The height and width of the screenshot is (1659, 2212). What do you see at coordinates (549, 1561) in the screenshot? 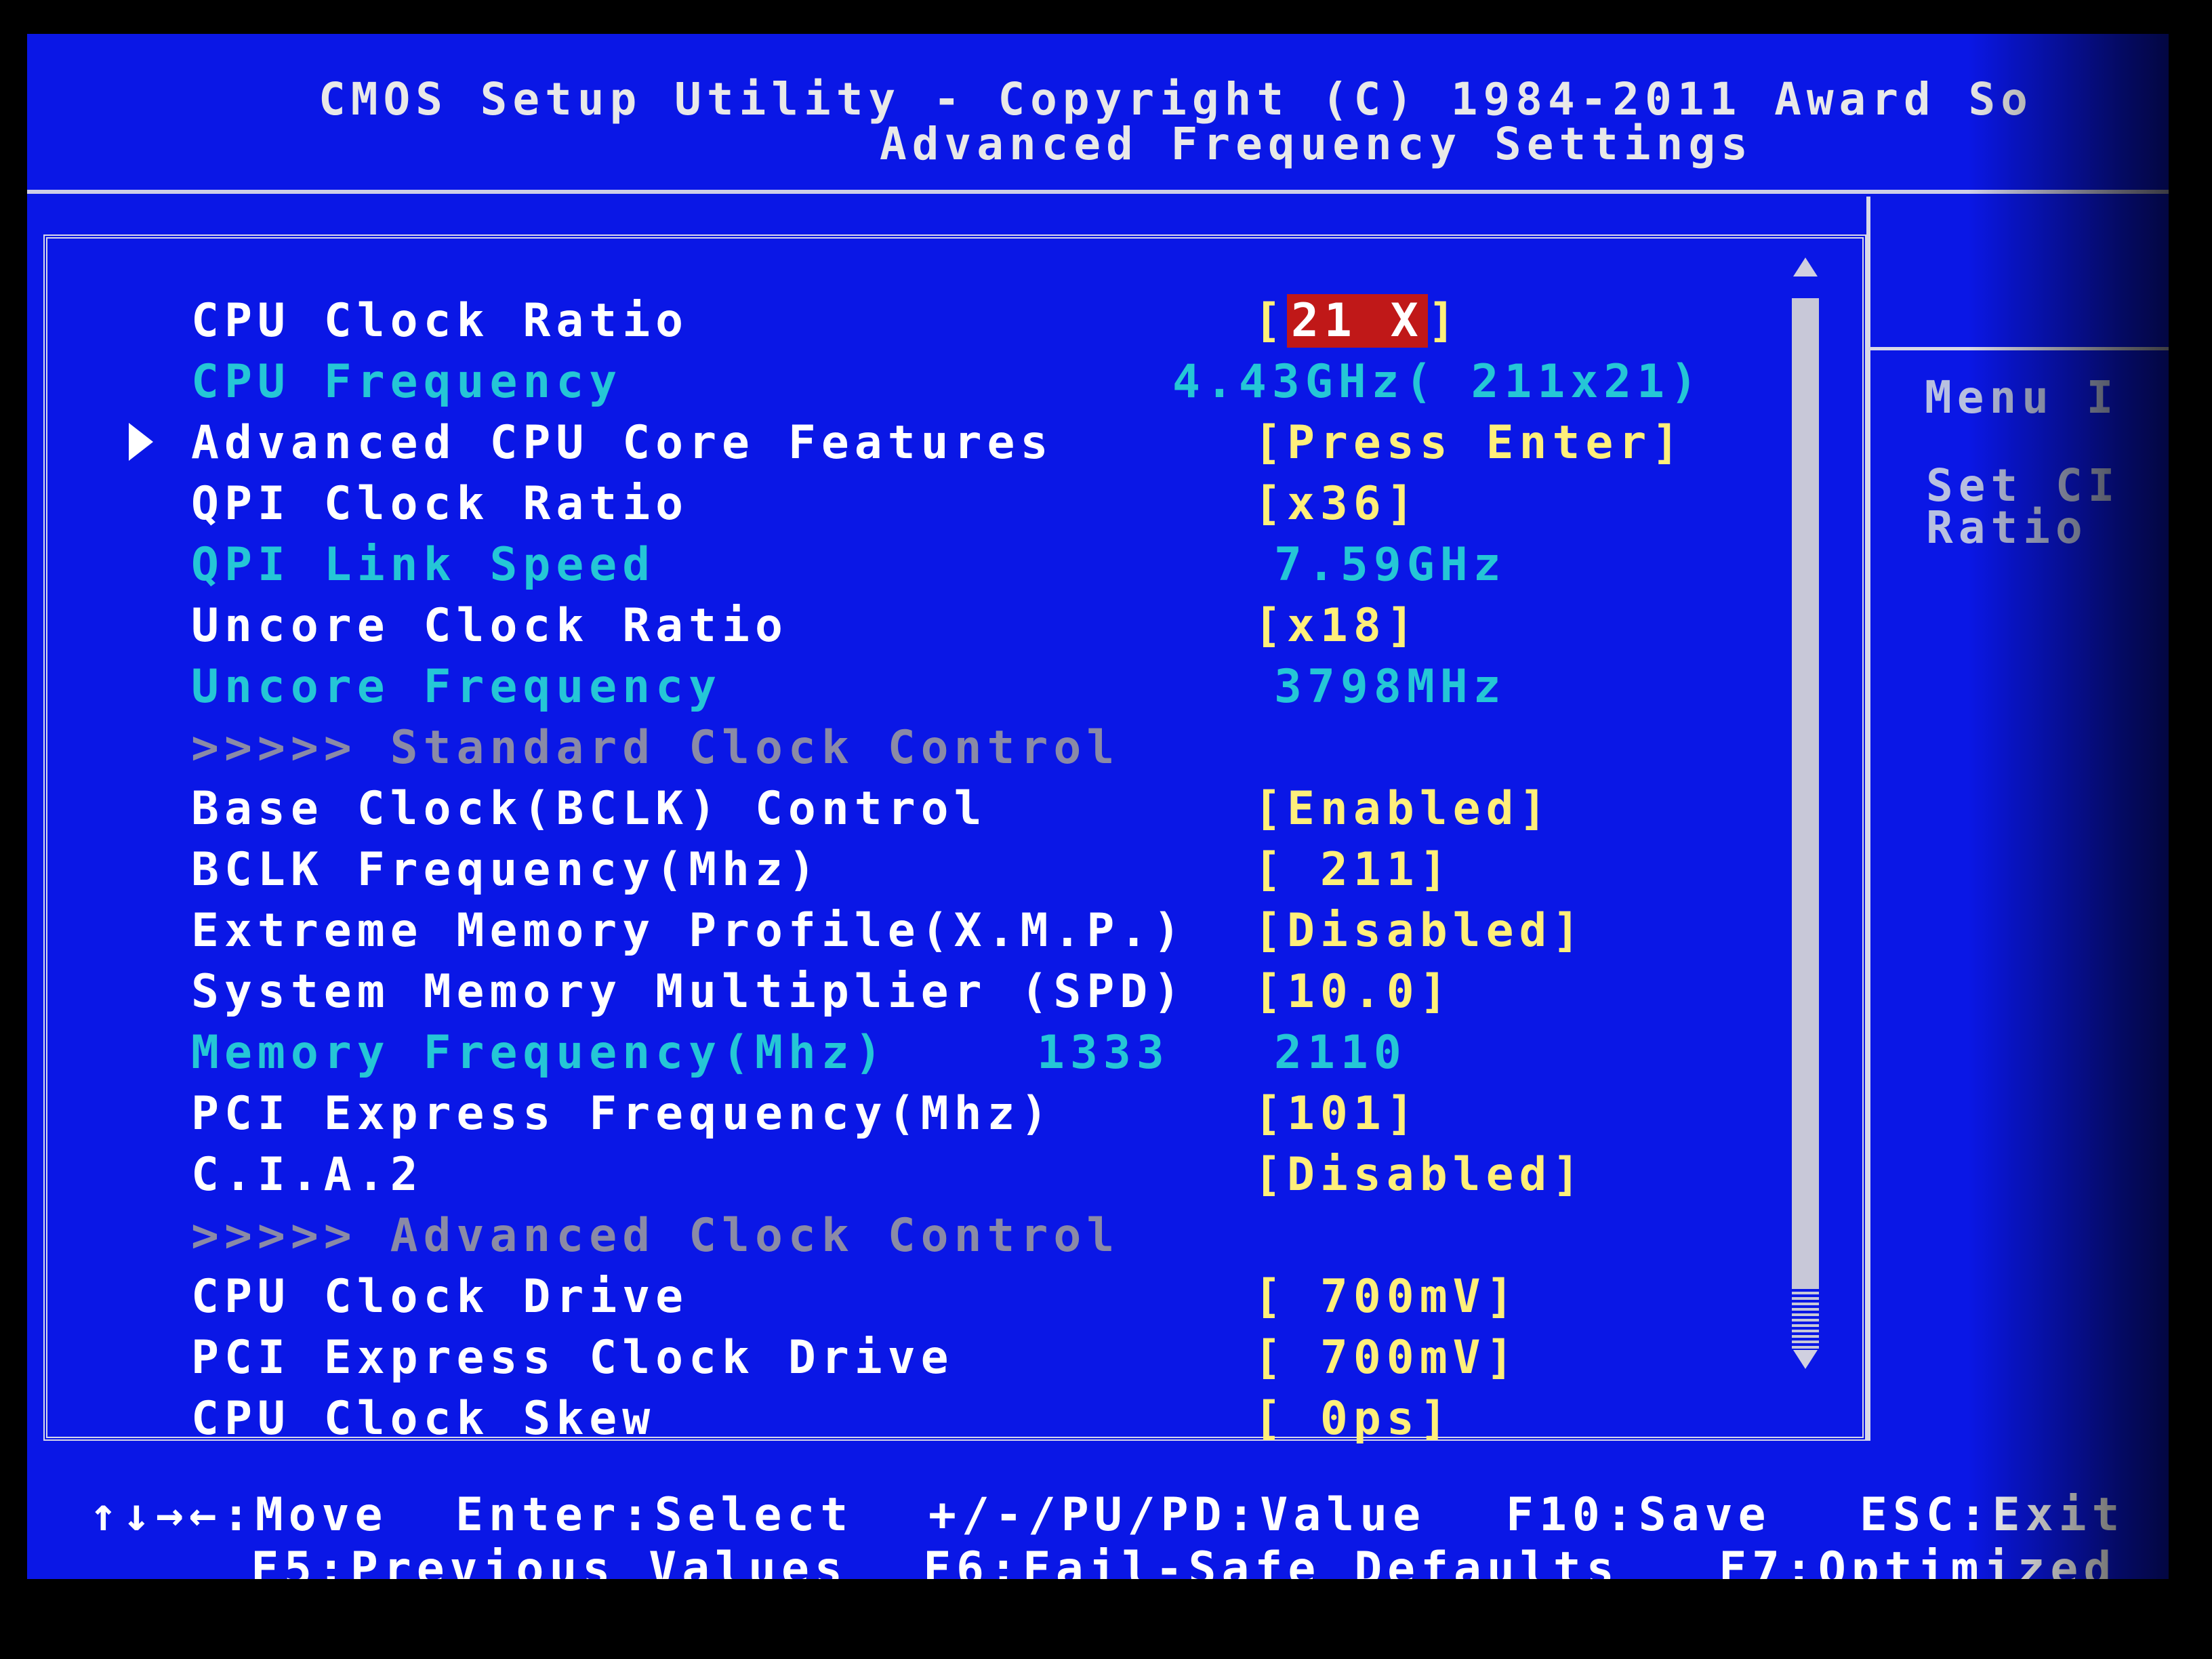
I see `key-previous-values: F5:Previous Values` at bounding box center [549, 1561].